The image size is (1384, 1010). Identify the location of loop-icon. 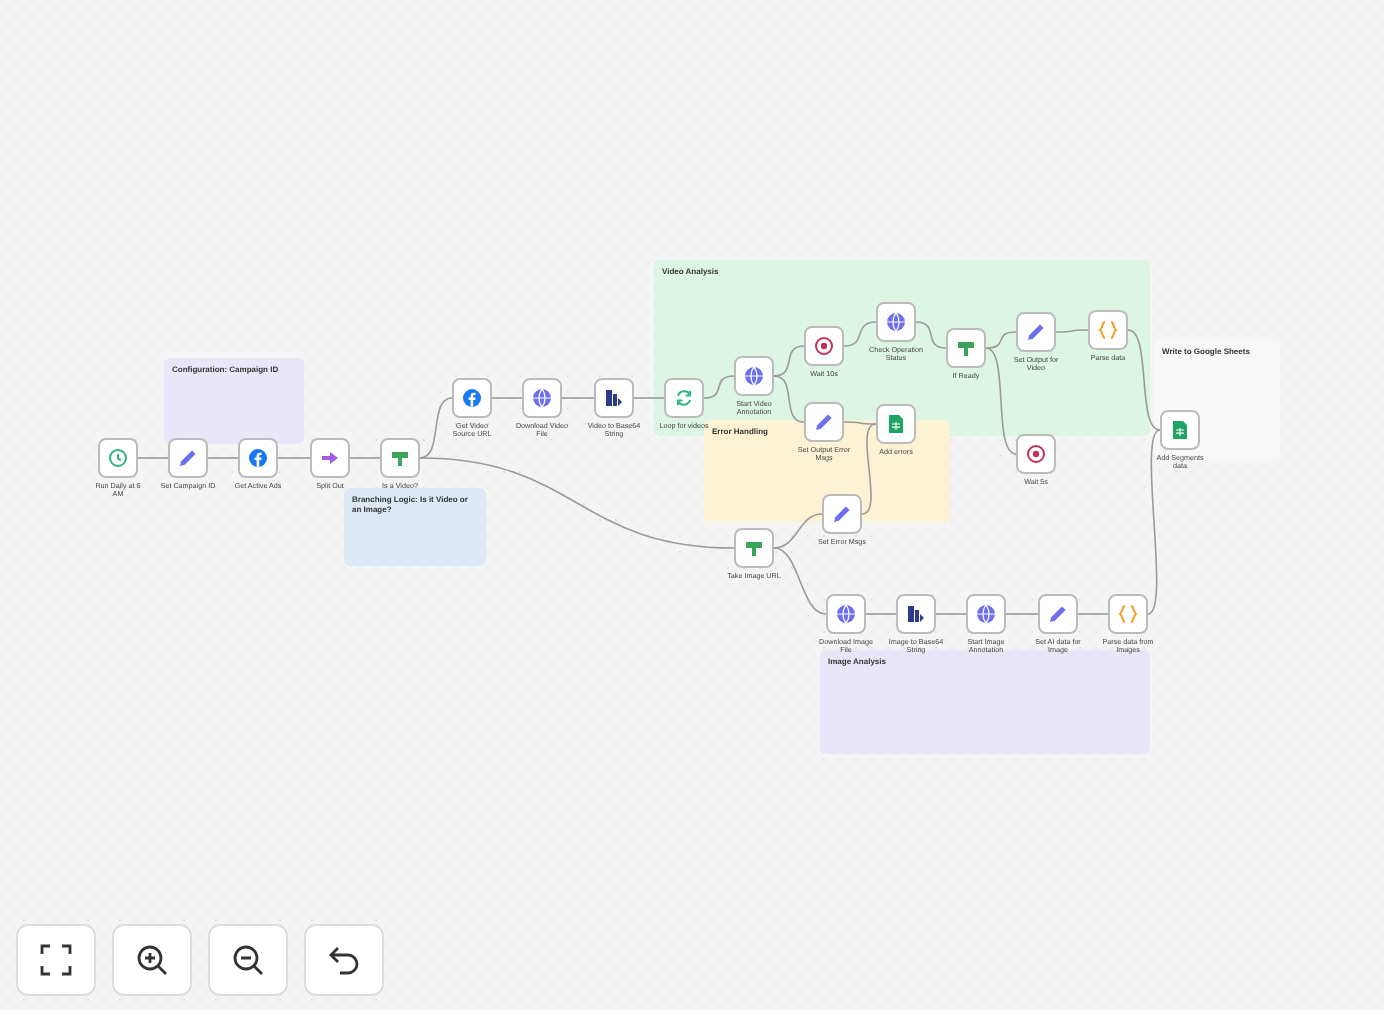
(684, 398).